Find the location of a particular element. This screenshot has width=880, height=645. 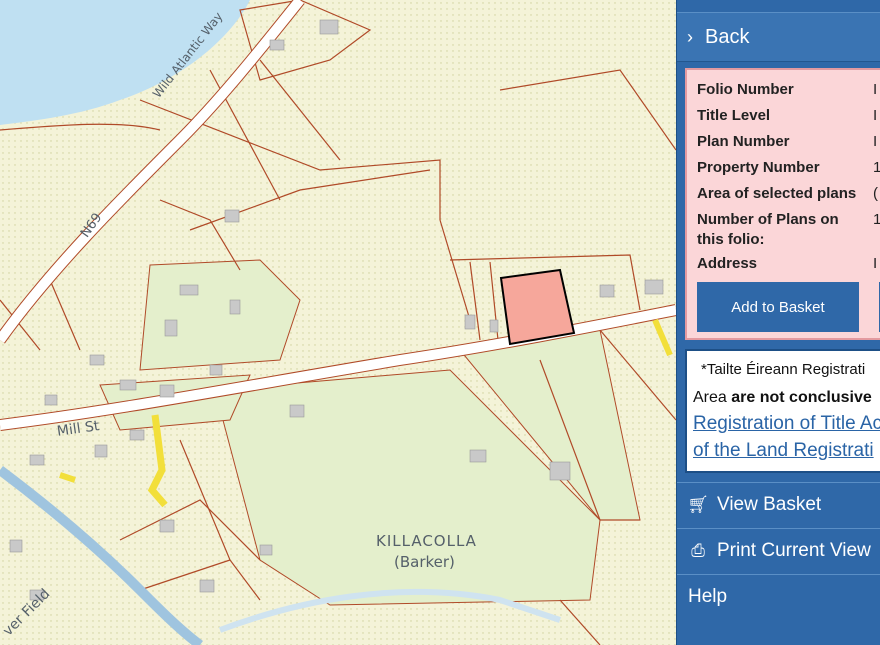

info-label: Address is located at coordinates (727, 263).